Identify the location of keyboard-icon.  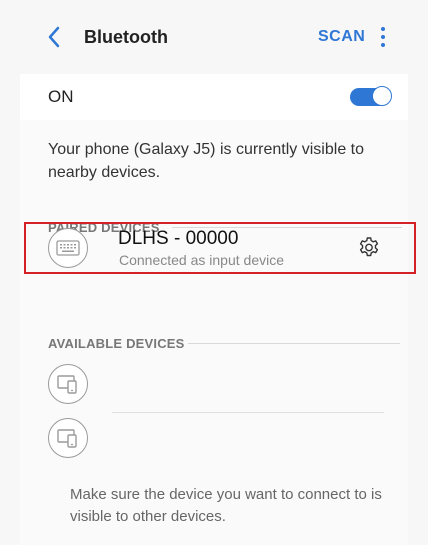
(68, 248).